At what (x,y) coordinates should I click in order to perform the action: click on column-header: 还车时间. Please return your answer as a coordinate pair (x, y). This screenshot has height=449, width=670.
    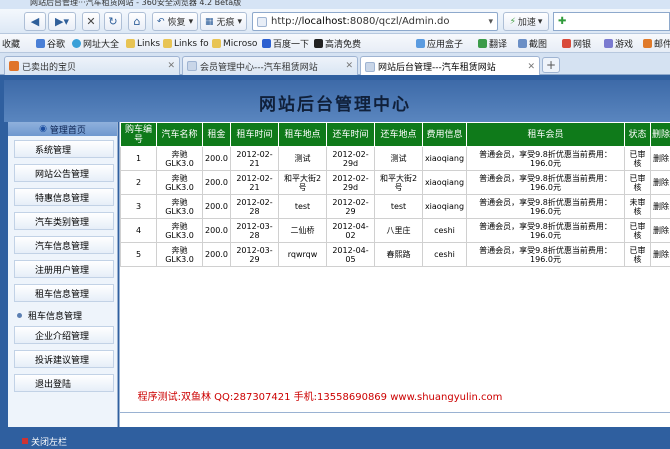
    Looking at the image, I should click on (350, 134).